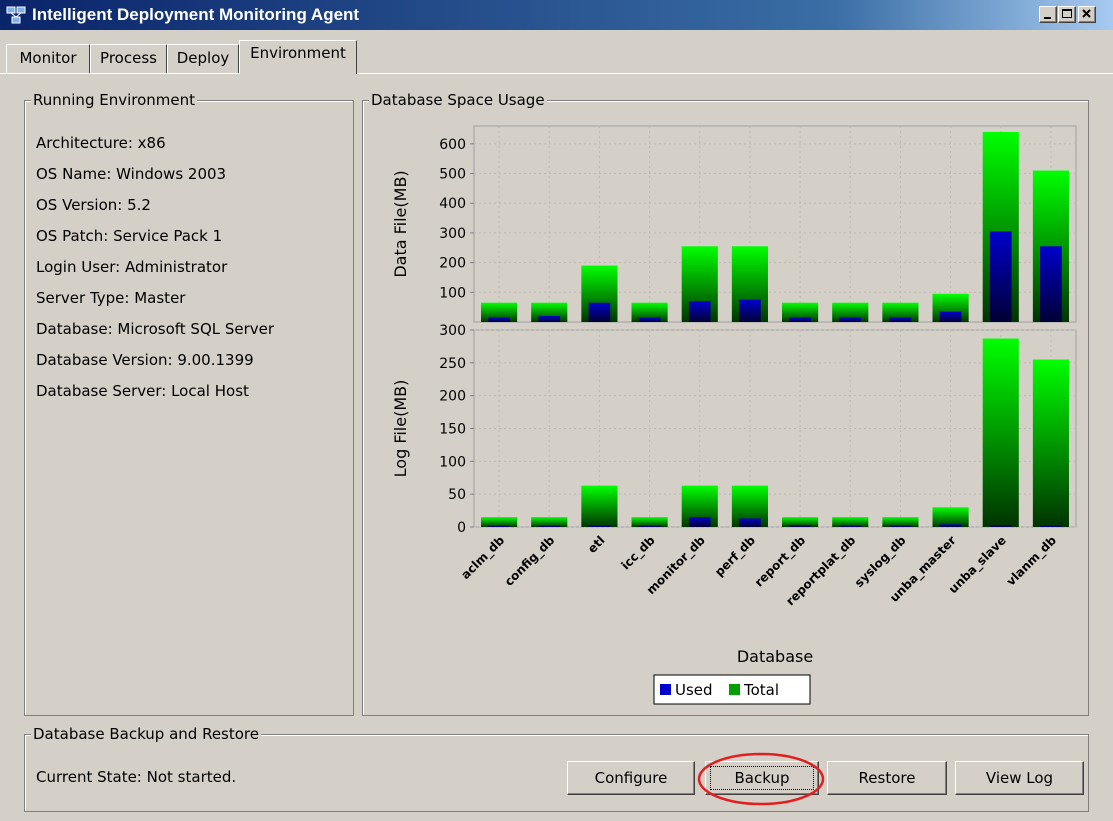  What do you see at coordinates (457, 495) in the screenshot?
I see `y-tick-label: 50` at bounding box center [457, 495].